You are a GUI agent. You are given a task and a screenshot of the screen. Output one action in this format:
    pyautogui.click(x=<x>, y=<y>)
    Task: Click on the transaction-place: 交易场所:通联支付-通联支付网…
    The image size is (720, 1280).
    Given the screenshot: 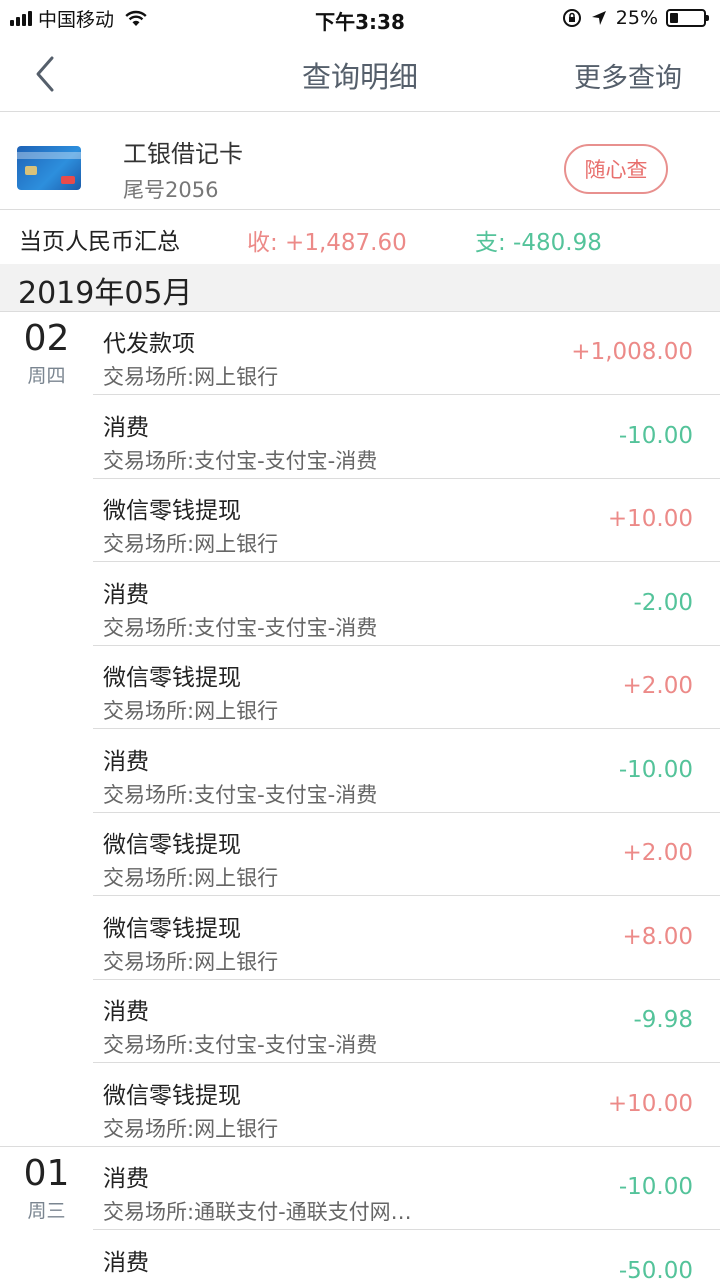 What is the action you would take?
    pyautogui.click(x=257, y=1212)
    